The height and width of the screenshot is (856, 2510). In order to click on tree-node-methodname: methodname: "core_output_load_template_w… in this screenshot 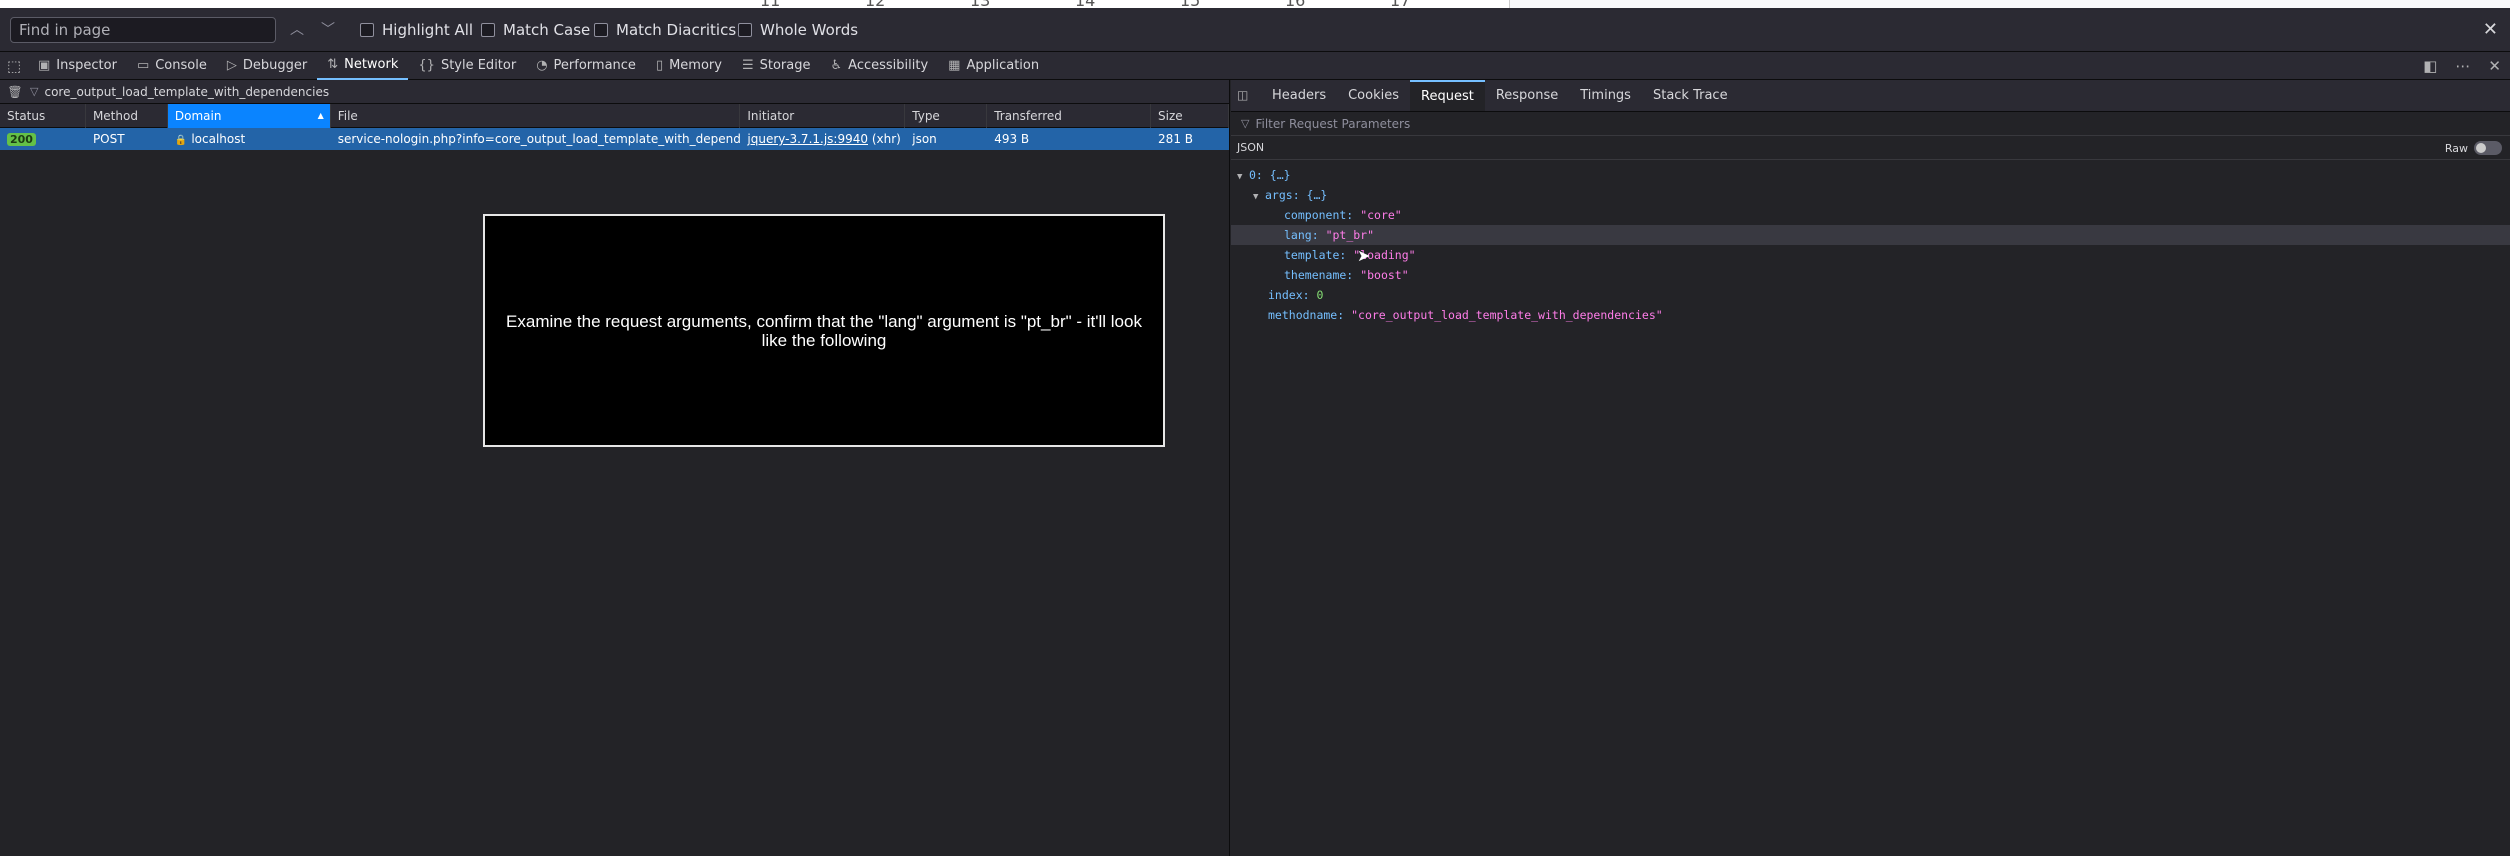, I will do `click(1870, 315)`.